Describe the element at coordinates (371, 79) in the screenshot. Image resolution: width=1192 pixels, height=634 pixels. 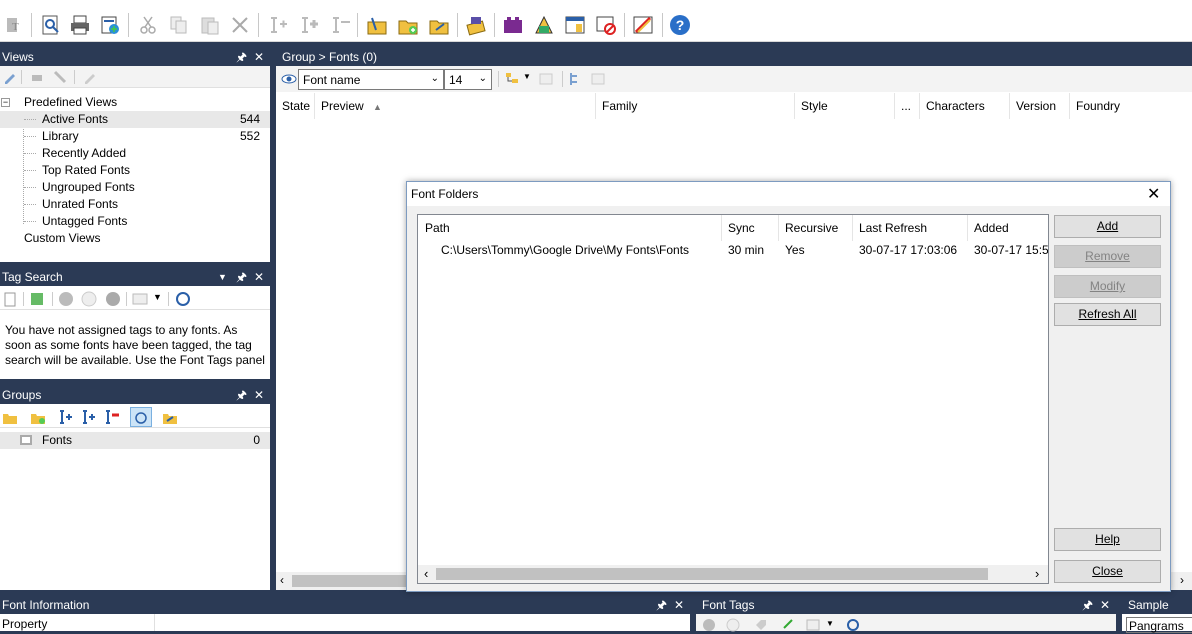
I see `font-name-dropdown: Font name ⌄` at that location.